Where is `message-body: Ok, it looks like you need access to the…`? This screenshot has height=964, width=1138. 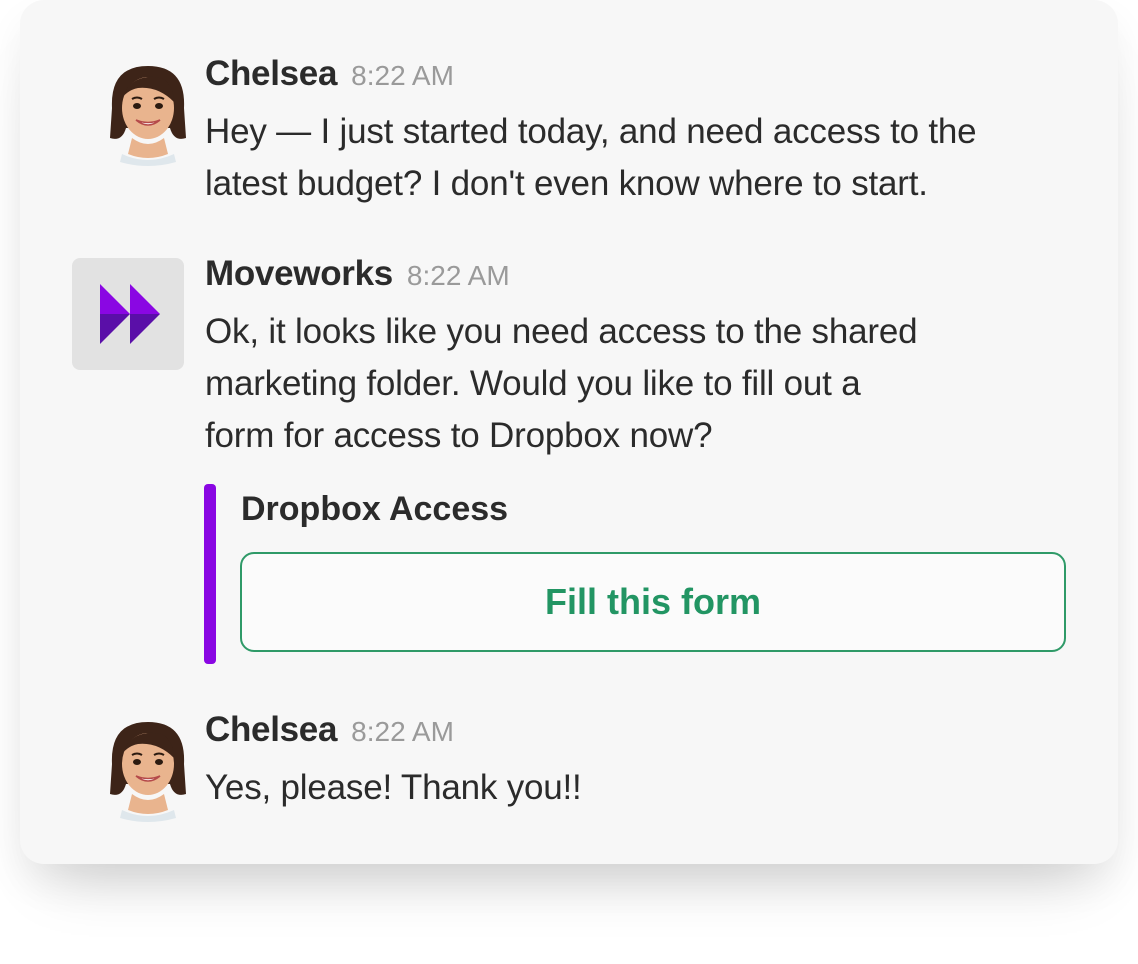 message-body: Ok, it looks like you need access to the… is located at coordinates (561, 384).